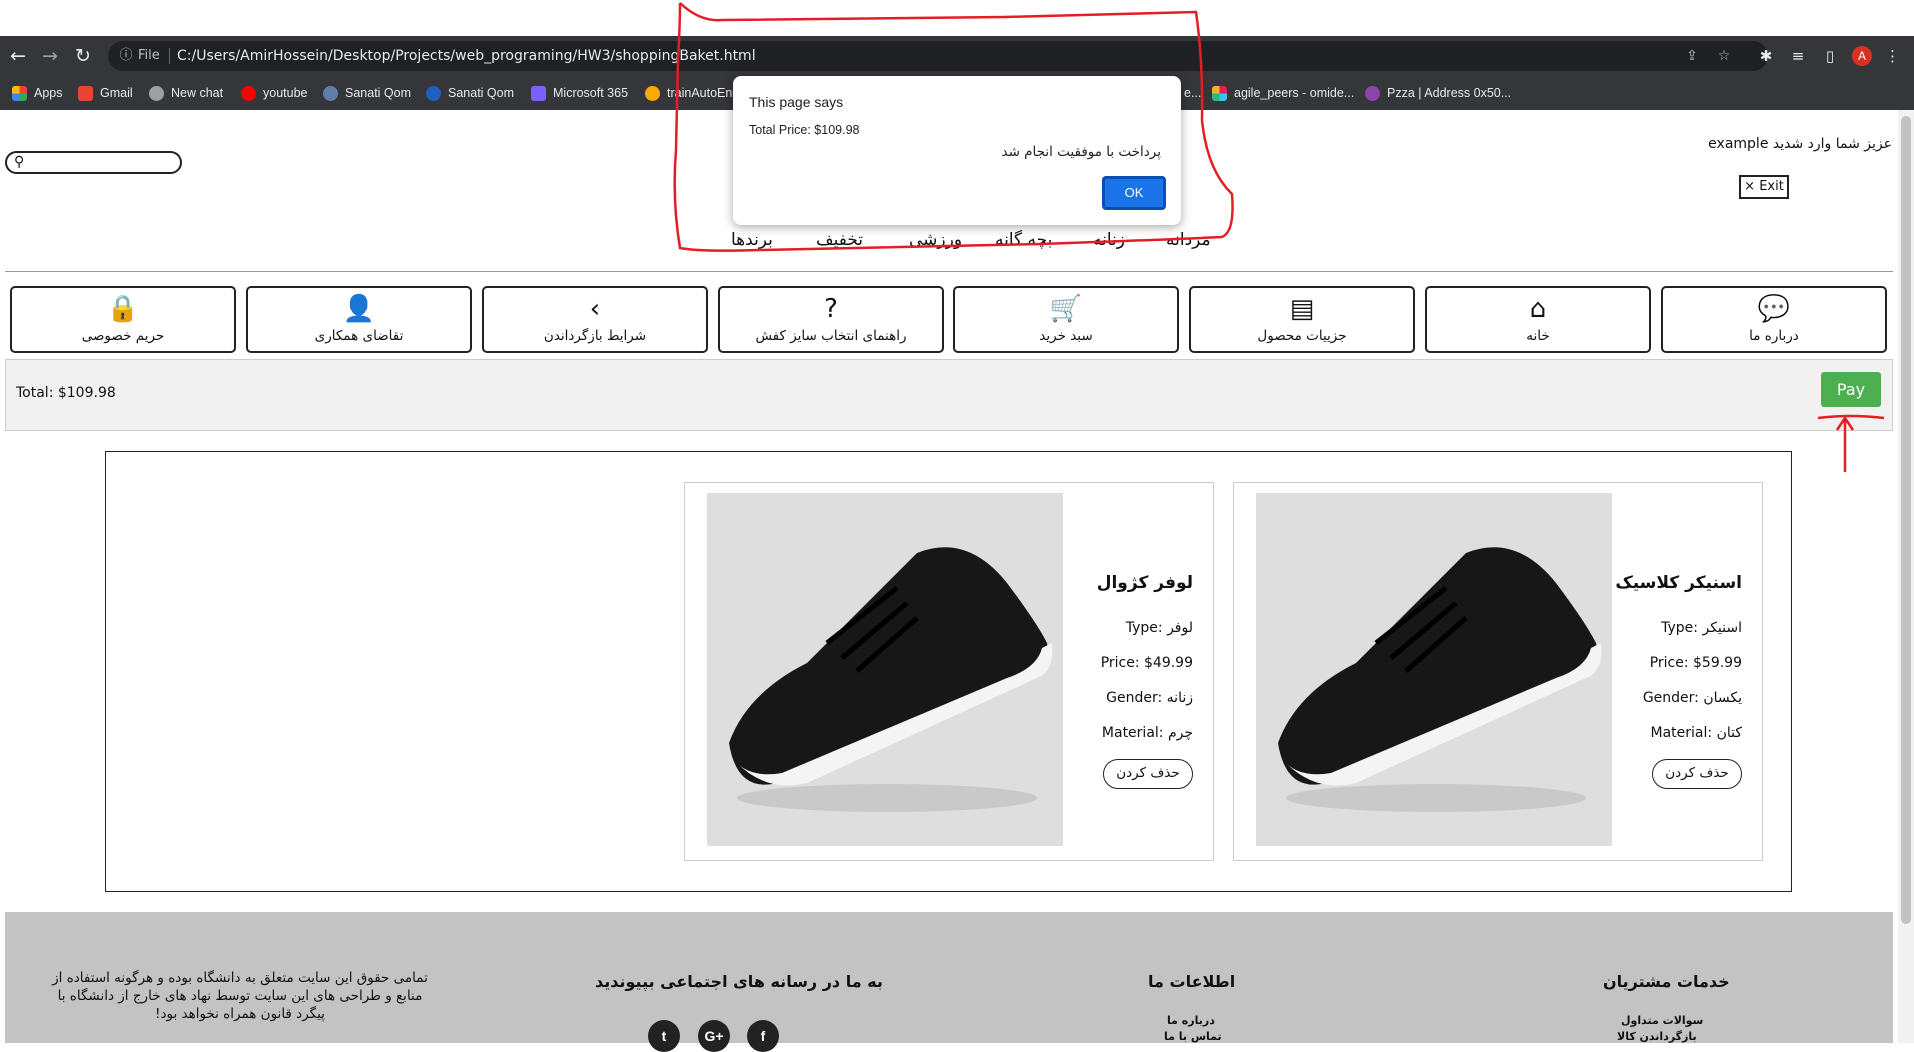 This screenshot has width=1914, height=1052. Describe the element at coordinates (197, 93) in the screenshot. I see `bookmark-label: New chat` at that location.